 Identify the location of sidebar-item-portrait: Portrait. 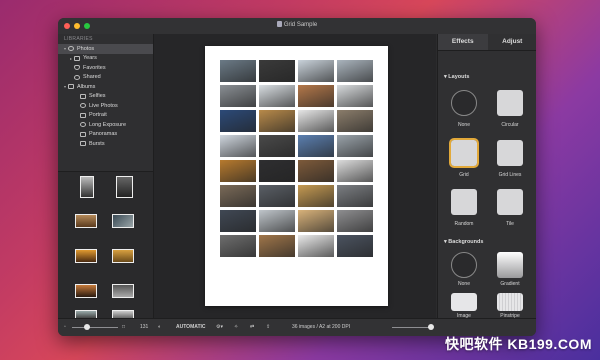
(105, 116).